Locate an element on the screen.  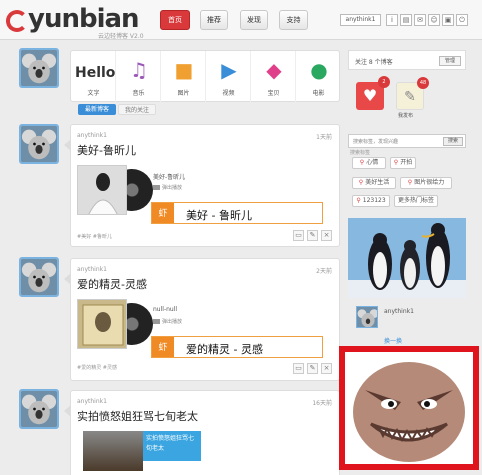
tag-label: 美好生活 is located at coordinates (377, 182).